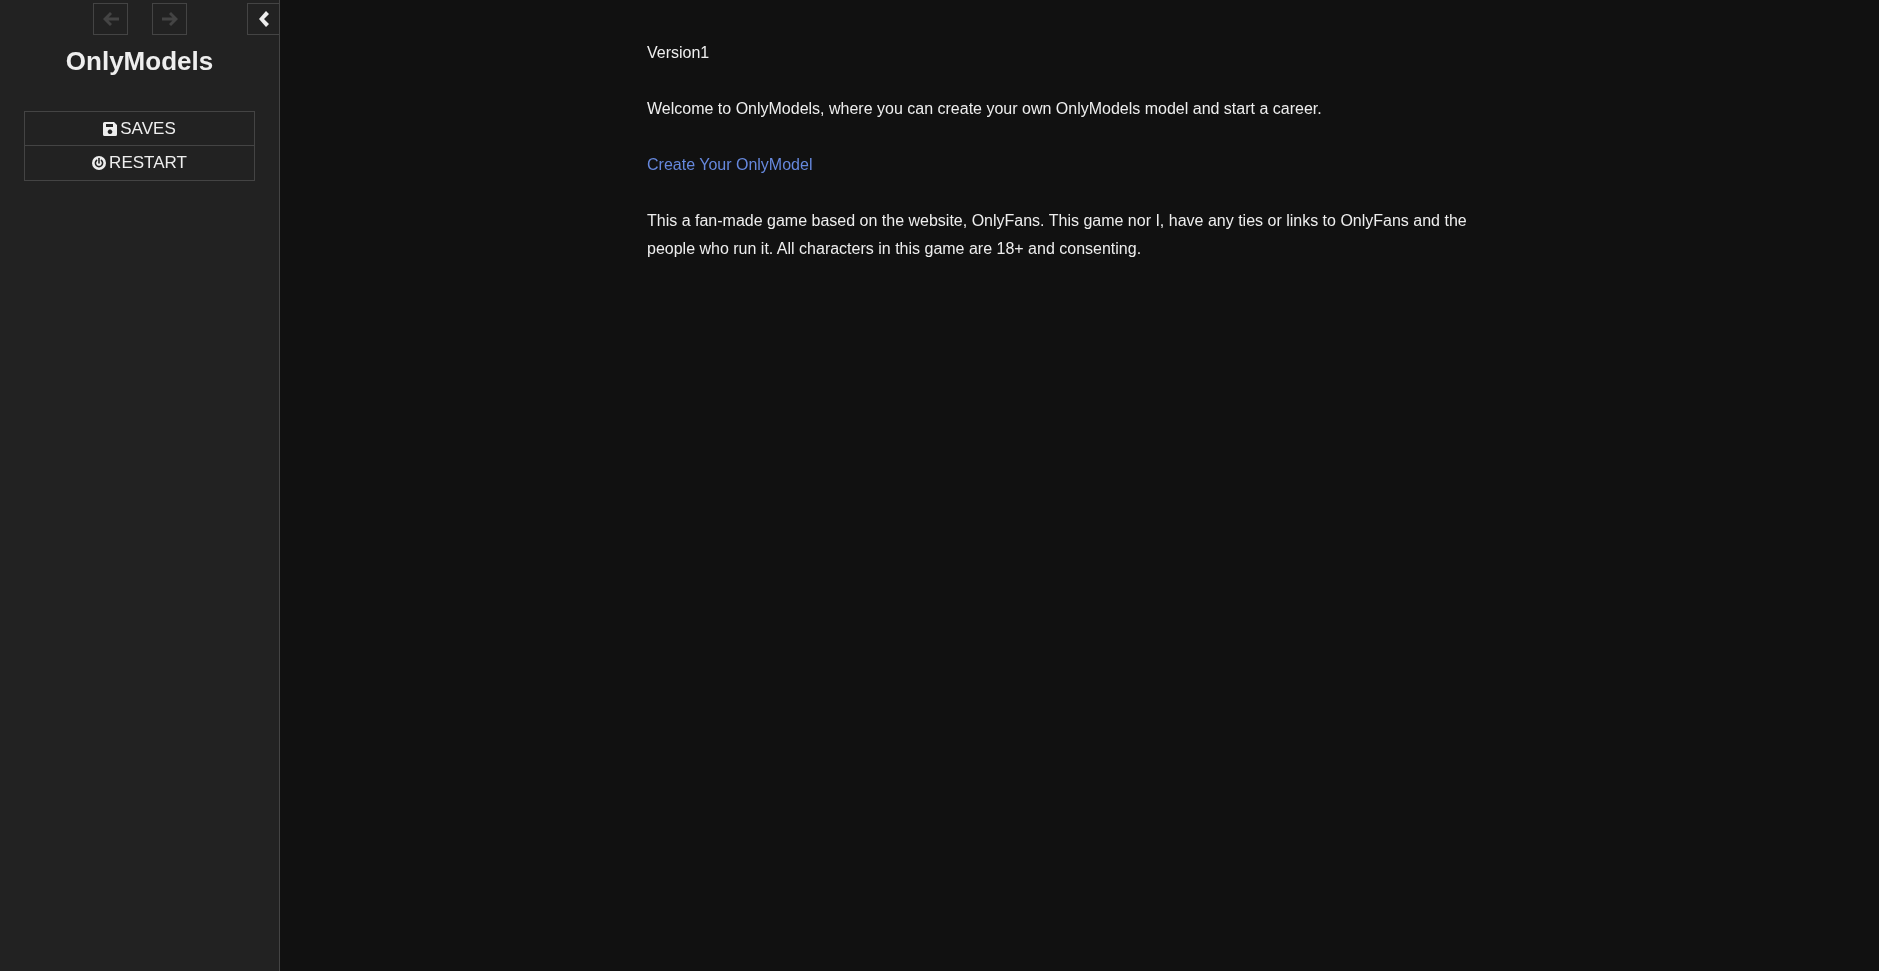 This screenshot has width=1879, height=971. I want to click on power-icon, so click(99, 163).